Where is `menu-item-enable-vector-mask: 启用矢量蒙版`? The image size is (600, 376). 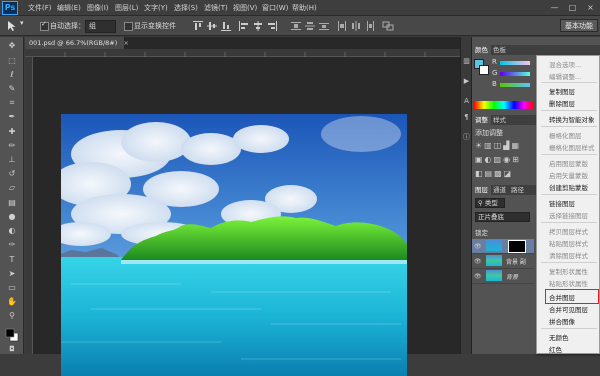
menu-item-enable-vector-mask: 启用矢量蒙版 is located at coordinates (568, 175).